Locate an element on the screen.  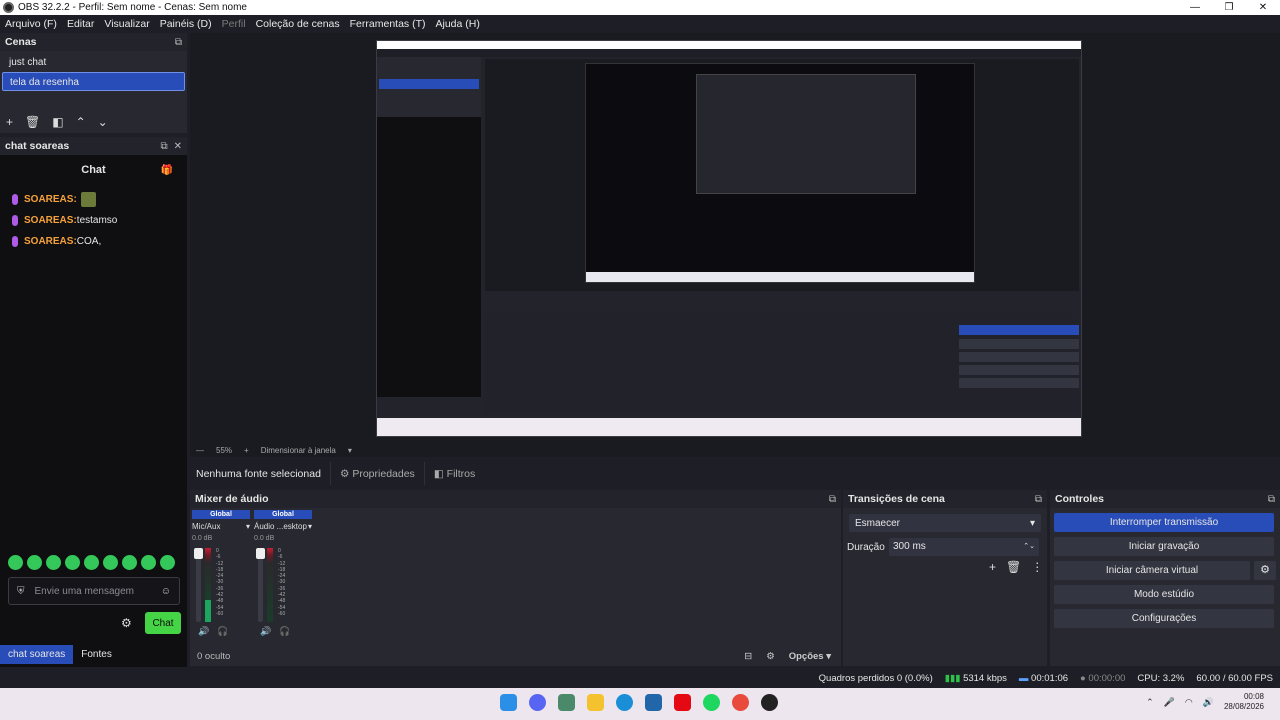
tab-fontes: Fontes is located at coordinates (96, 654).